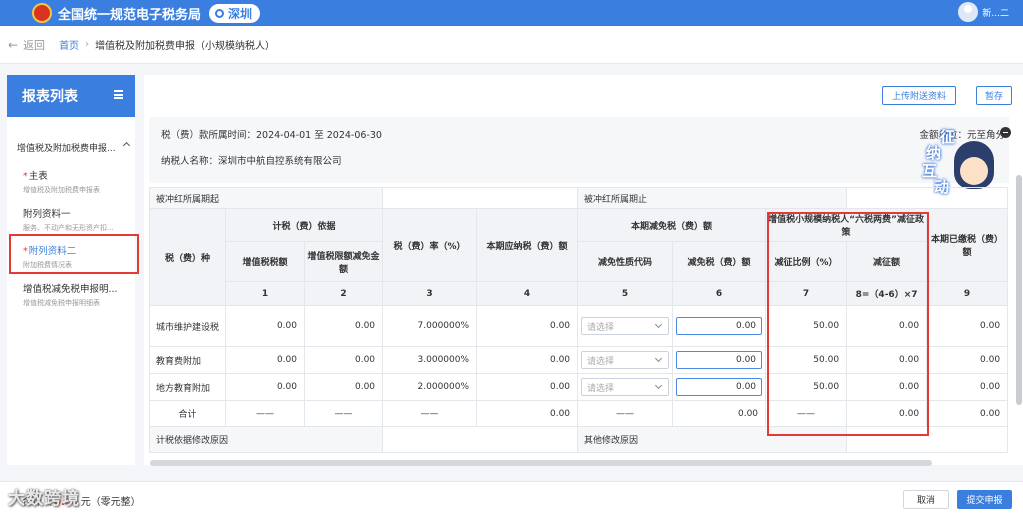 This screenshot has height=514, width=1023. I want to click on save-draft-button: 暂存, so click(994, 95).